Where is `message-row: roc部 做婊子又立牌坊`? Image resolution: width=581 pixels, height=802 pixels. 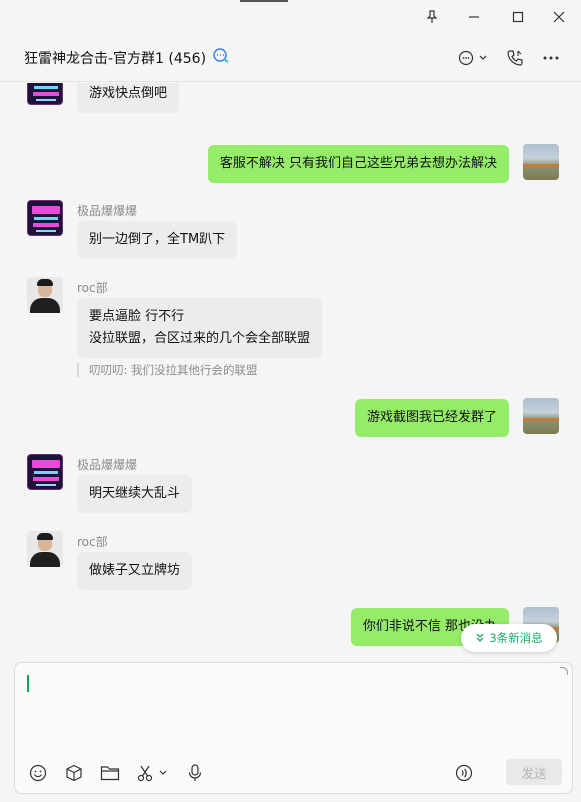 message-row: roc部 做婊子又立牌坊 is located at coordinates (290, 561).